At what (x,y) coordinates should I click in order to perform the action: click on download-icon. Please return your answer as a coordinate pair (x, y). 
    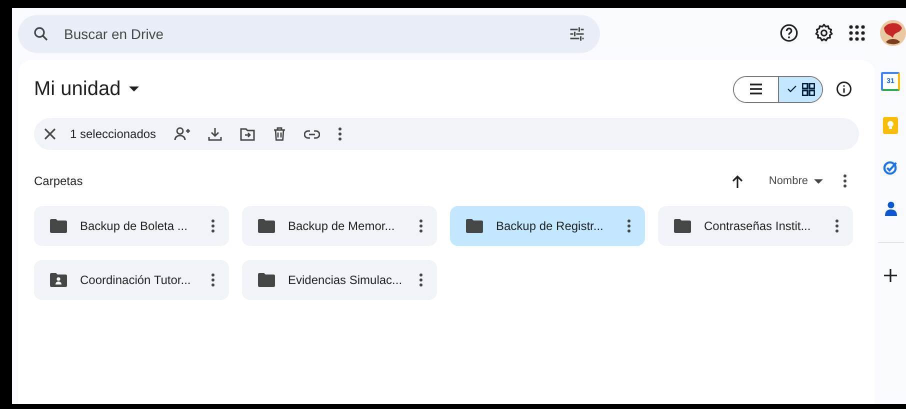
    Looking at the image, I should click on (215, 134).